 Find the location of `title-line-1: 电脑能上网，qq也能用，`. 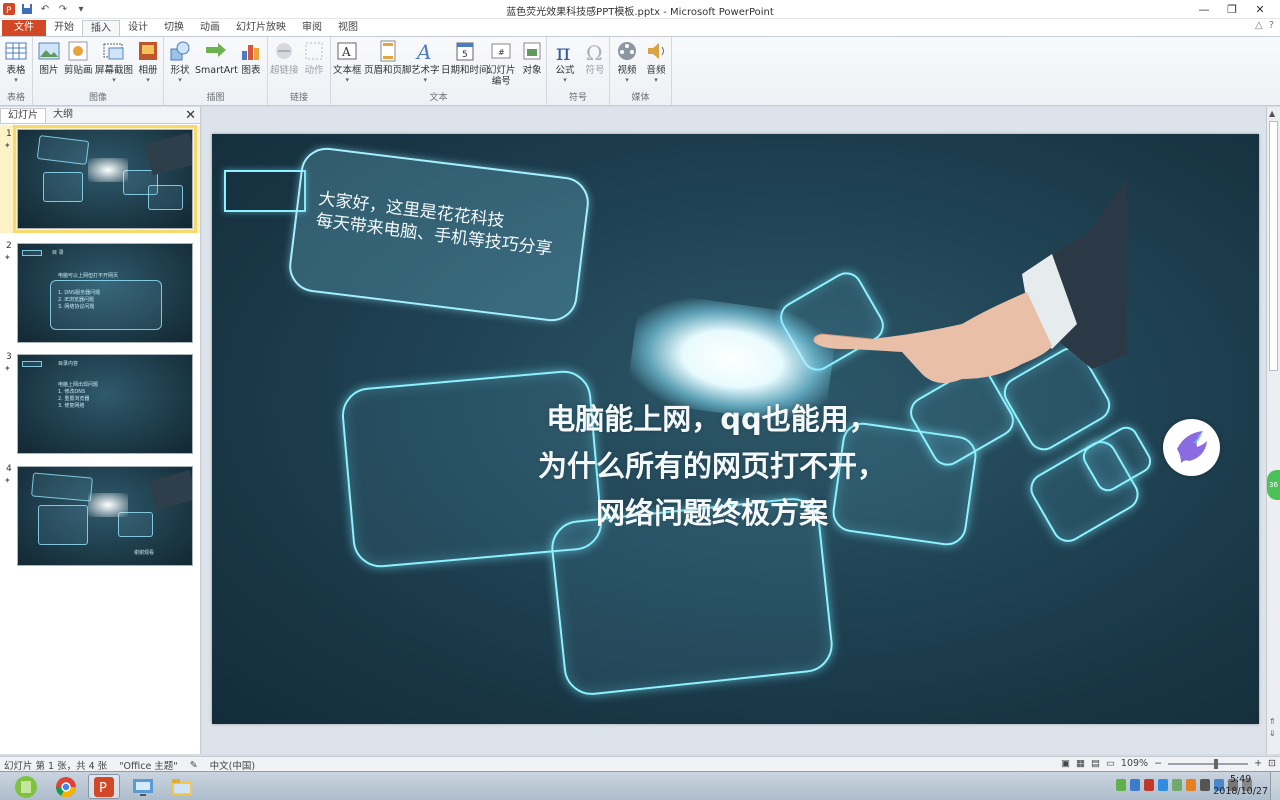

title-line-1: 电脑能上网，qq也能用， is located at coordinates (712, 419).